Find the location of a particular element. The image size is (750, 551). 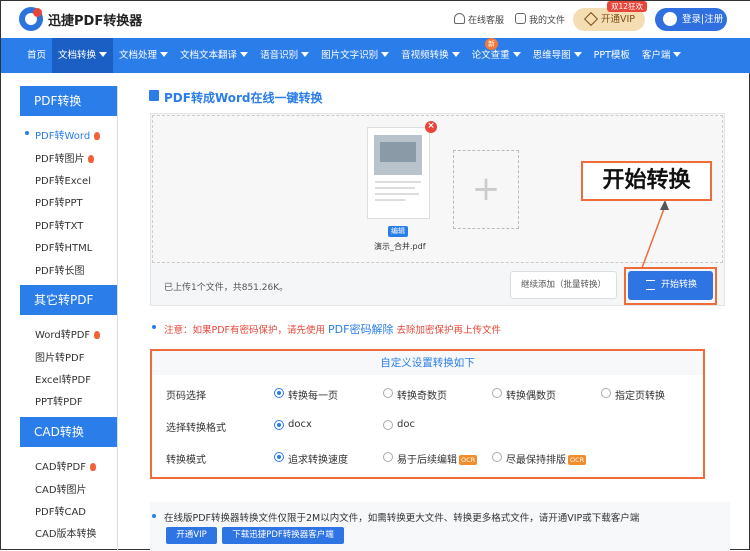

nav-ocr: 图片文字识别 is located at coordinates (355, 55).